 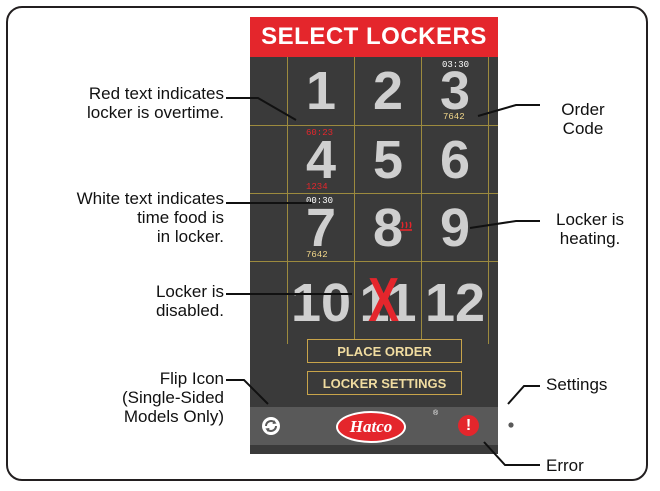 What do you see at coordinates (155, 103) in the screenshot?
I see `callout-red-text: Red text indicates locker is overtime.` at bounding box center [155, 103].